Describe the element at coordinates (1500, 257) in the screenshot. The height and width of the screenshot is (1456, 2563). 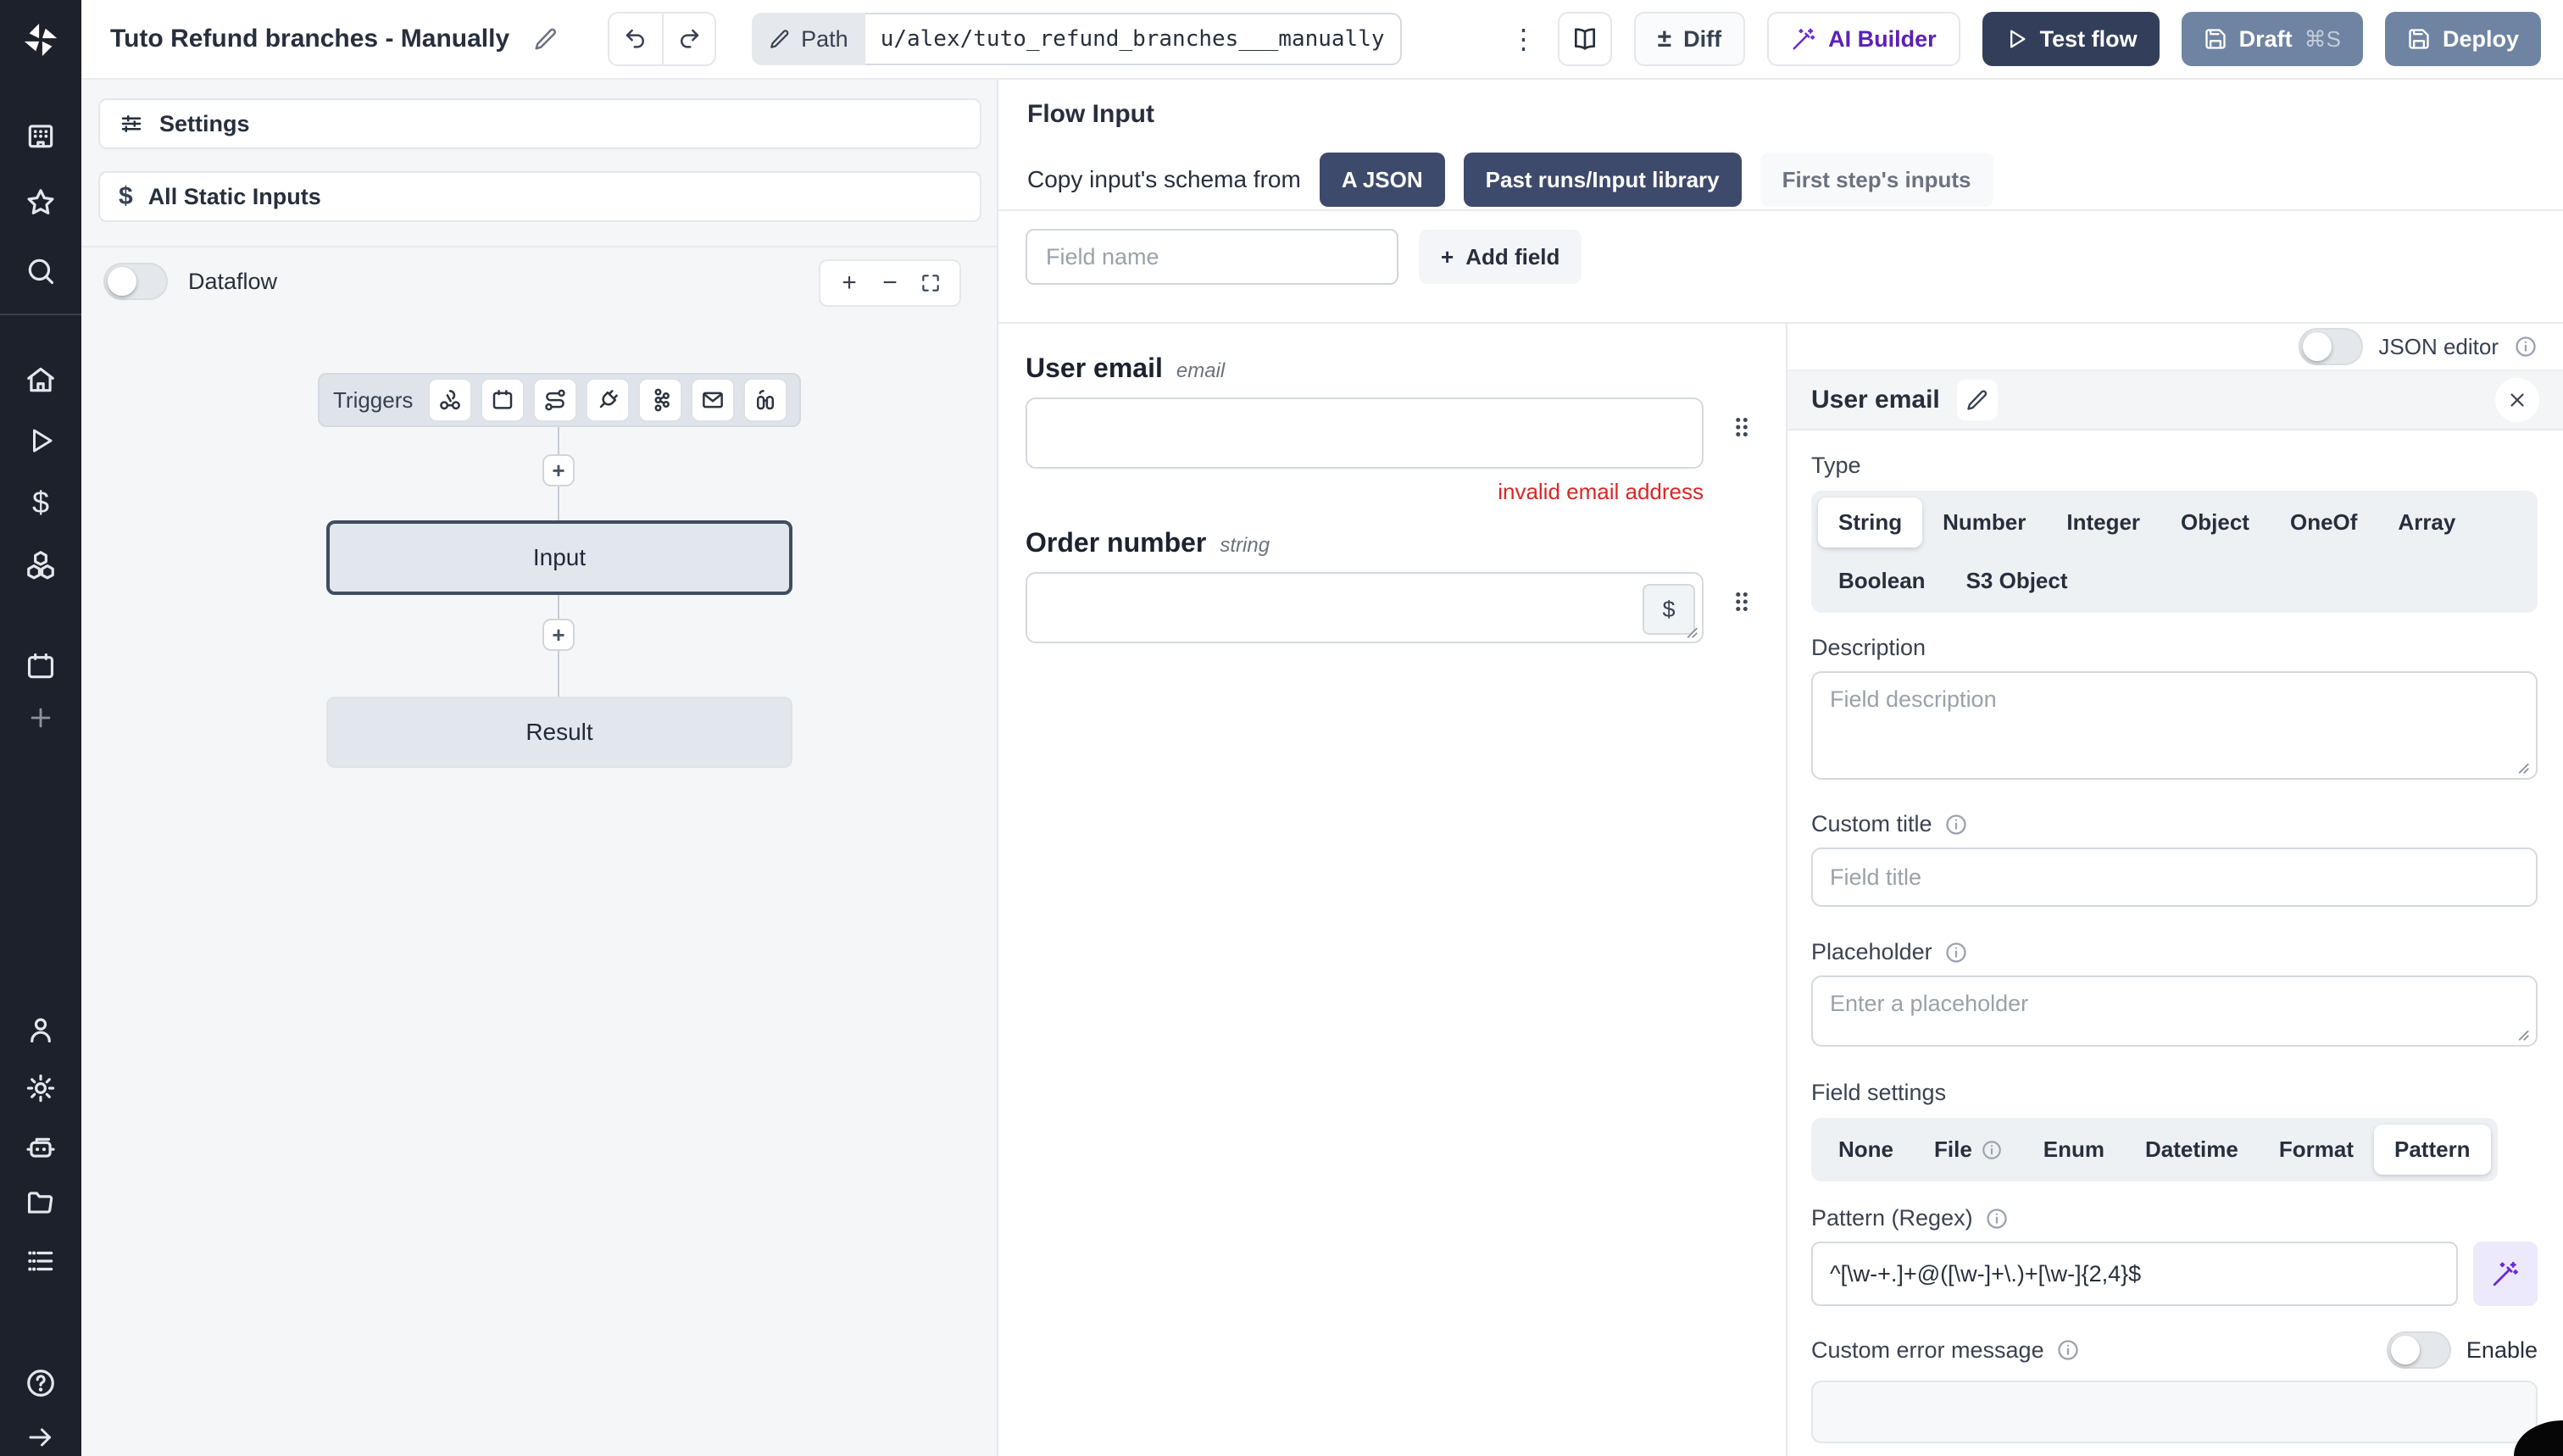
I see `add-field-button: + Add field` at that location.